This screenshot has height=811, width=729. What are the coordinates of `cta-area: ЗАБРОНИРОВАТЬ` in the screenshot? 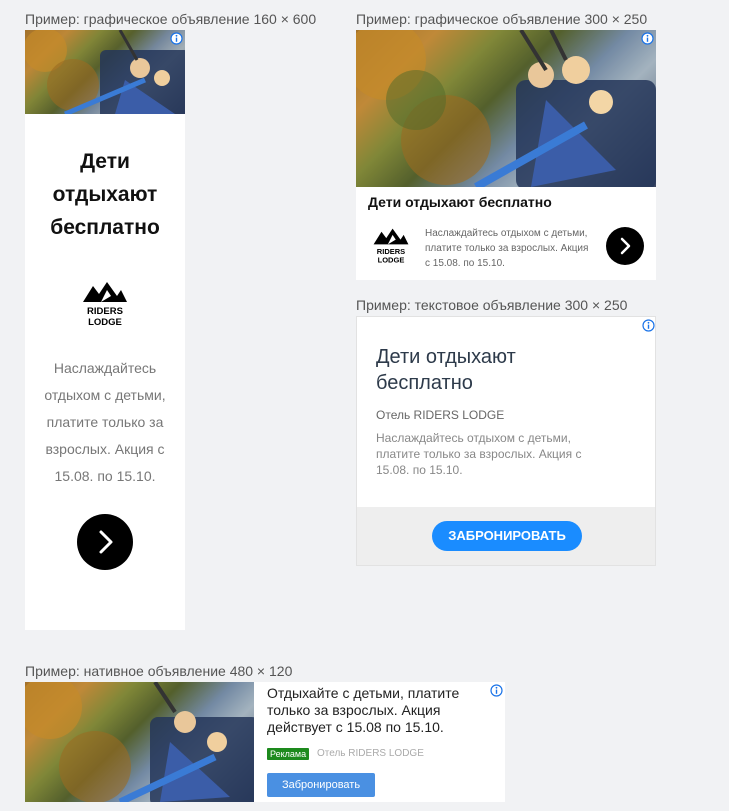 It's located at (506, 536).